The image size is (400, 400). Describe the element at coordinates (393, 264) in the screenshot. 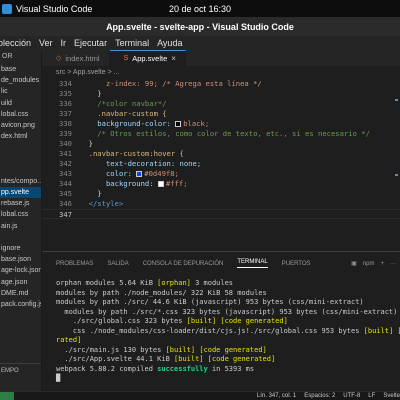

I see `more-actions-icon: ···` at that location.